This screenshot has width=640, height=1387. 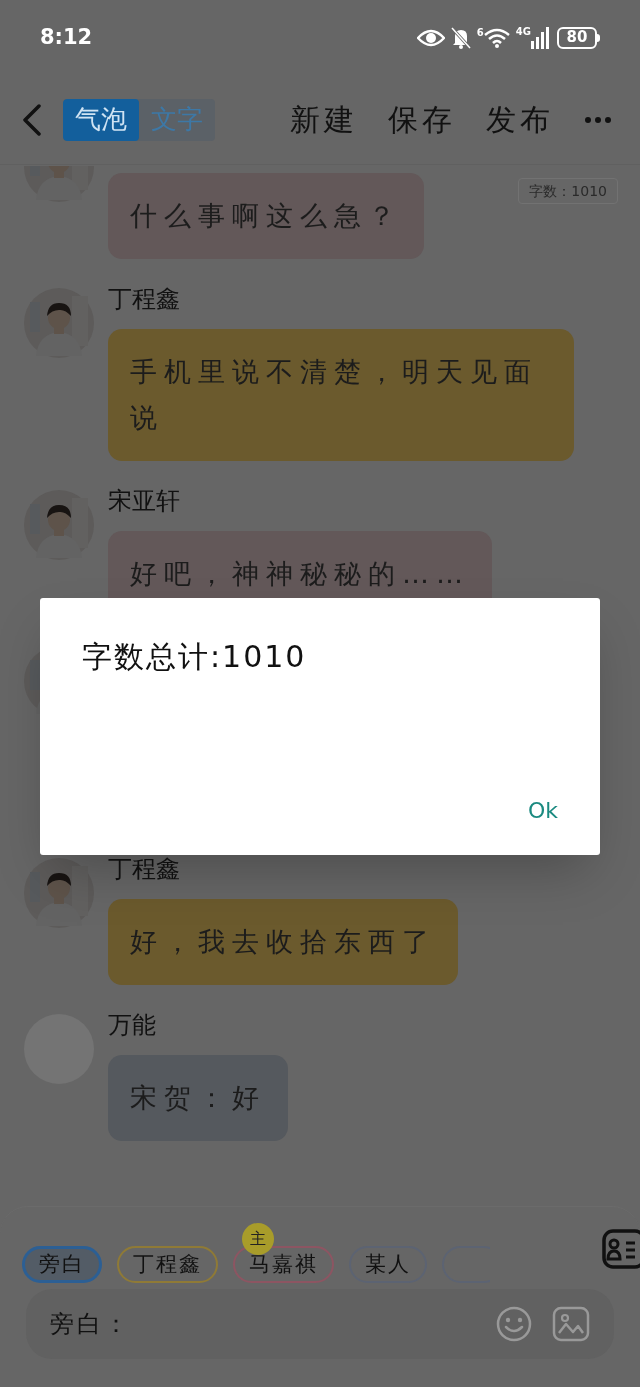 I want to click on wifi-icon, so click(x=496, y=37).